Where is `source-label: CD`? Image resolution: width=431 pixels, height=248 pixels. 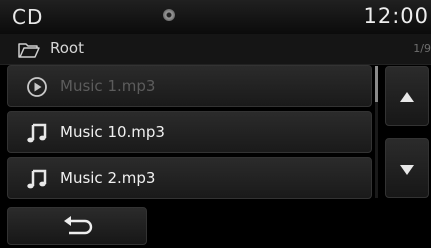 source-label: CD is located at coordinates (28, 17).